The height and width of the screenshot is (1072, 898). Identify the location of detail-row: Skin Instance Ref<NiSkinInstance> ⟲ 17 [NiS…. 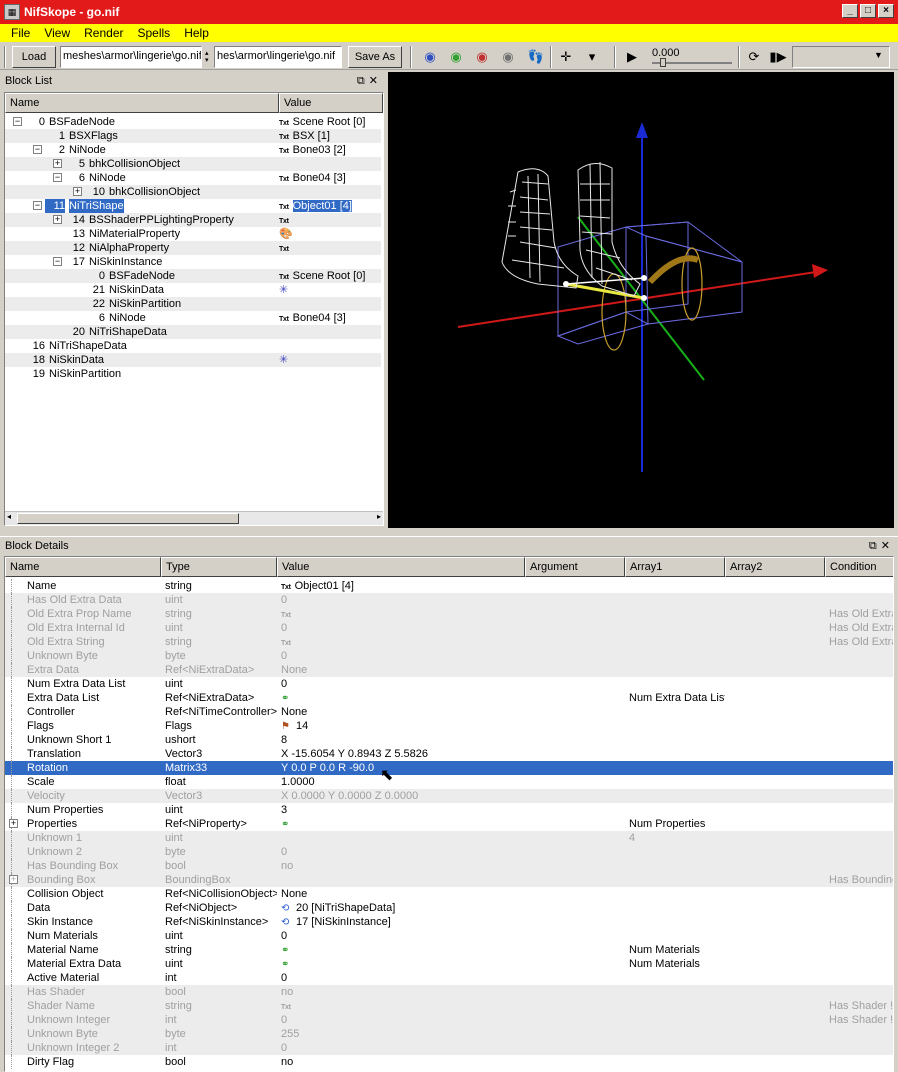
(449, 922).